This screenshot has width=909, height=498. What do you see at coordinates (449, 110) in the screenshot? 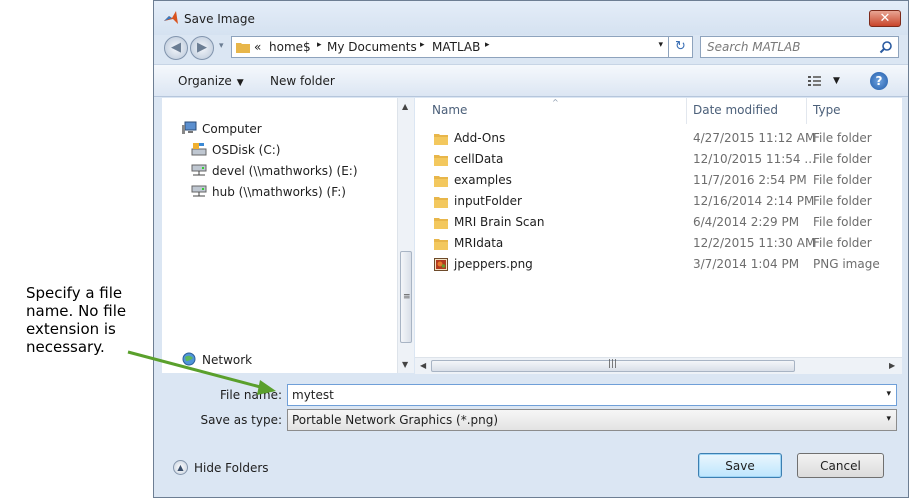
I see `column-header-name: Name` at bounding box center [449, 110].